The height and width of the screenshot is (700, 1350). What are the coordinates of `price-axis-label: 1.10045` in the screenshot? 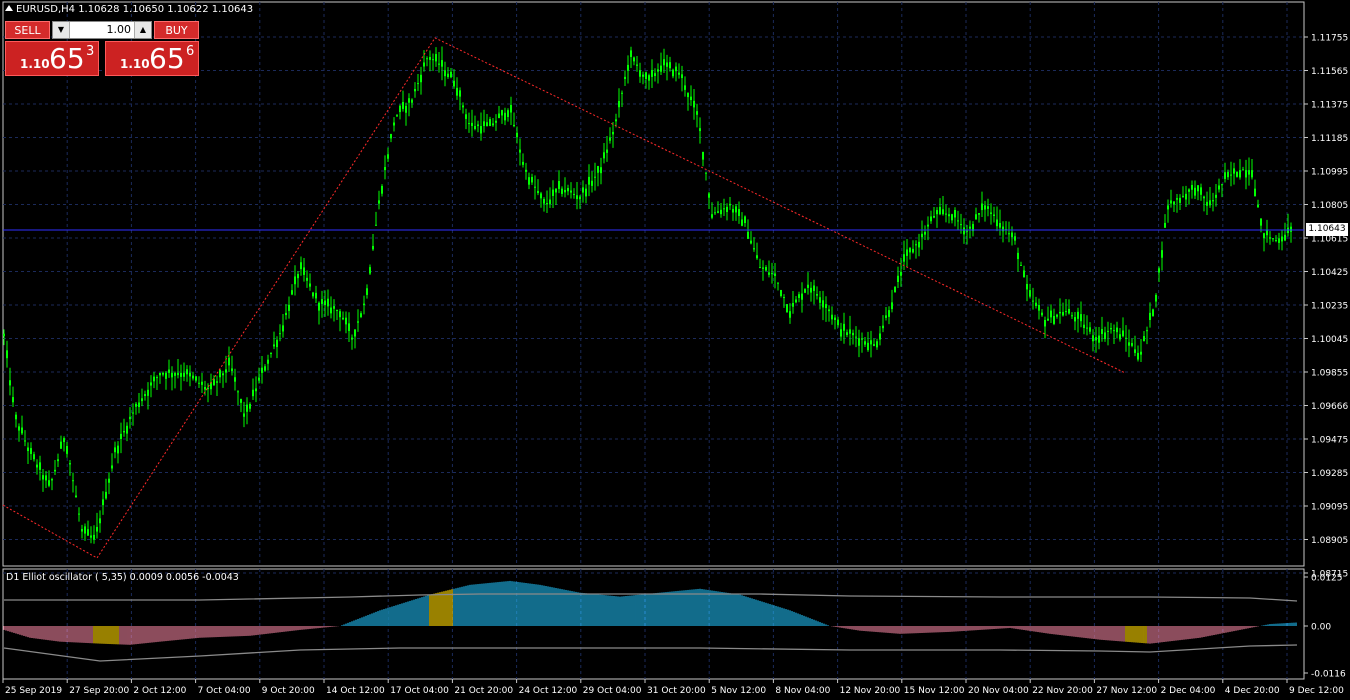 It's located at (1329, 340).